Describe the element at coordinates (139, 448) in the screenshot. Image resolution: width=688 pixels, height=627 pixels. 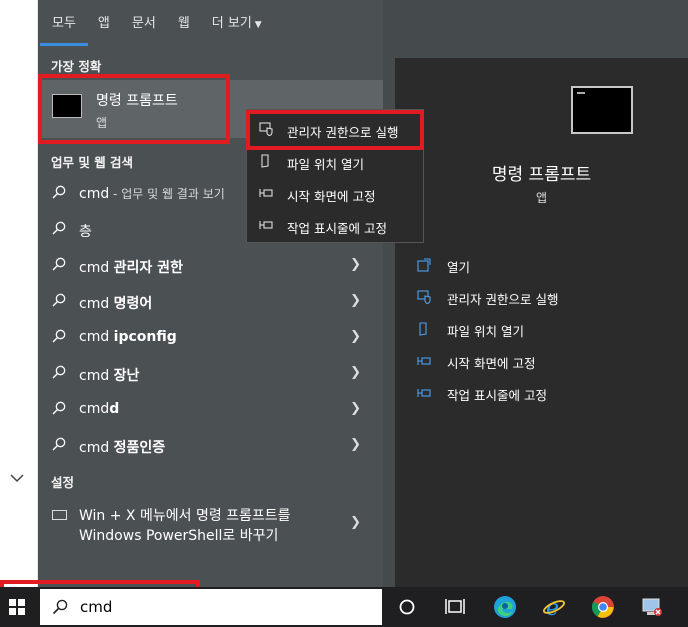
I see `suggestion-bold: 정품인증` at that location.